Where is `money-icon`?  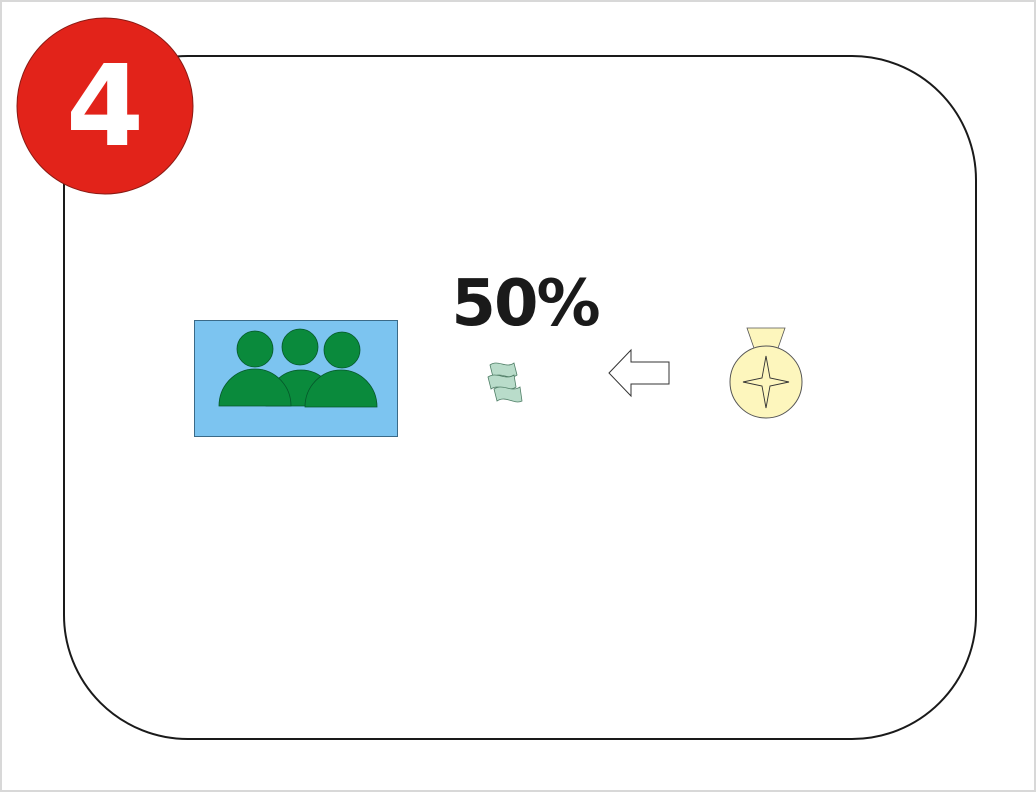
money-icon is located at coordinates (505, 382).